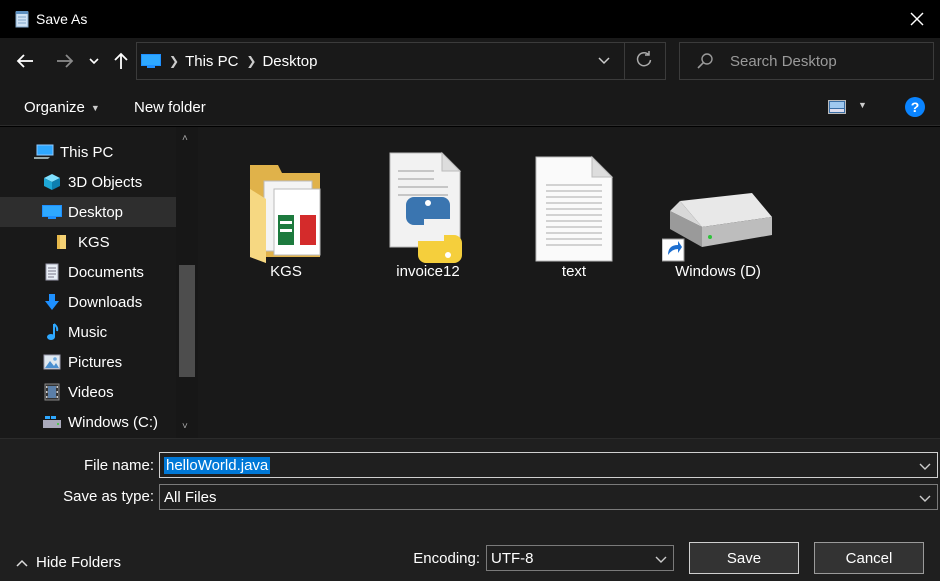  I want to click on file-item-text: text, so click(574, 212).